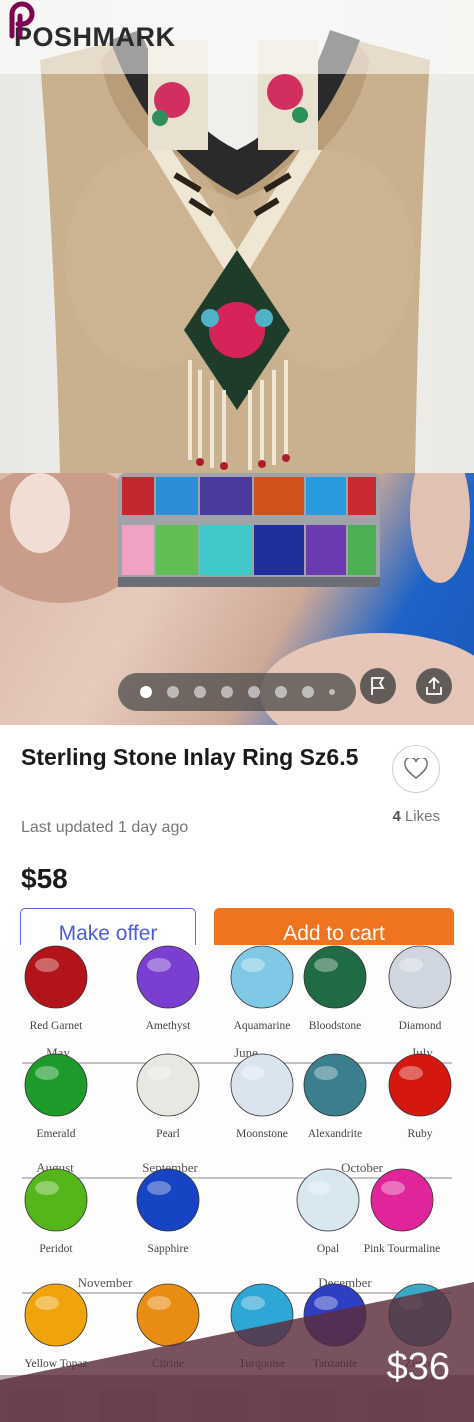  What do you see at coordinates (56, 1026) in the screenshot?
I see `gem-label: Red Garnet` at bounding box center [56, 1026].